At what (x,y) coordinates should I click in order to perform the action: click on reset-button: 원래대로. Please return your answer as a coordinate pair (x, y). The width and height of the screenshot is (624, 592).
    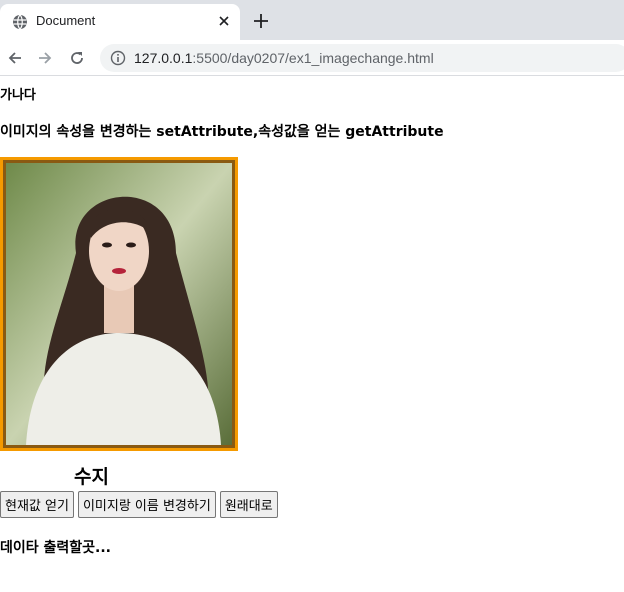
    Looking at the image, I should click on (248, 504).